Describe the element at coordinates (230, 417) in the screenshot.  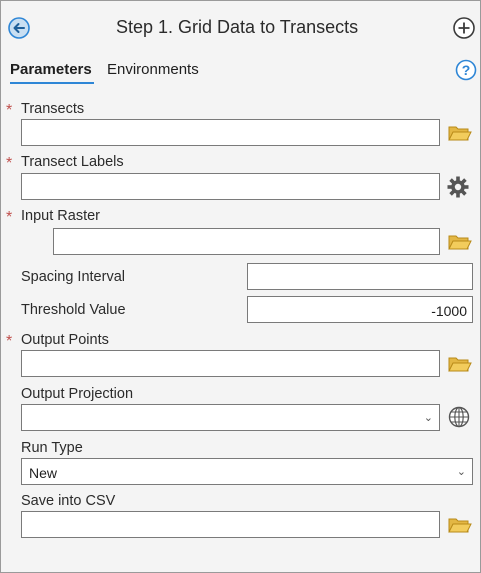
I see `output-projection-select: ⌄` at that location.